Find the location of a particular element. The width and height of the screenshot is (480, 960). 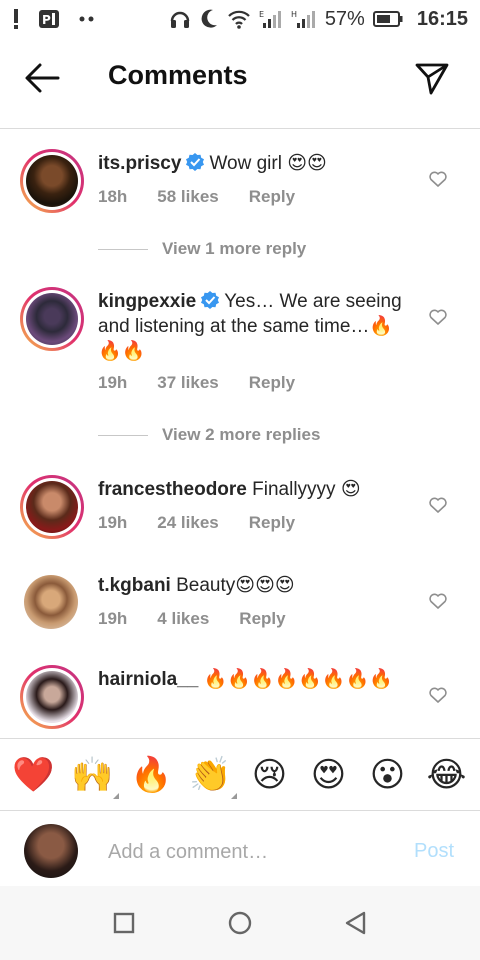

raised-hands-emoji: 🙌 is located at coordinates (92, 775).